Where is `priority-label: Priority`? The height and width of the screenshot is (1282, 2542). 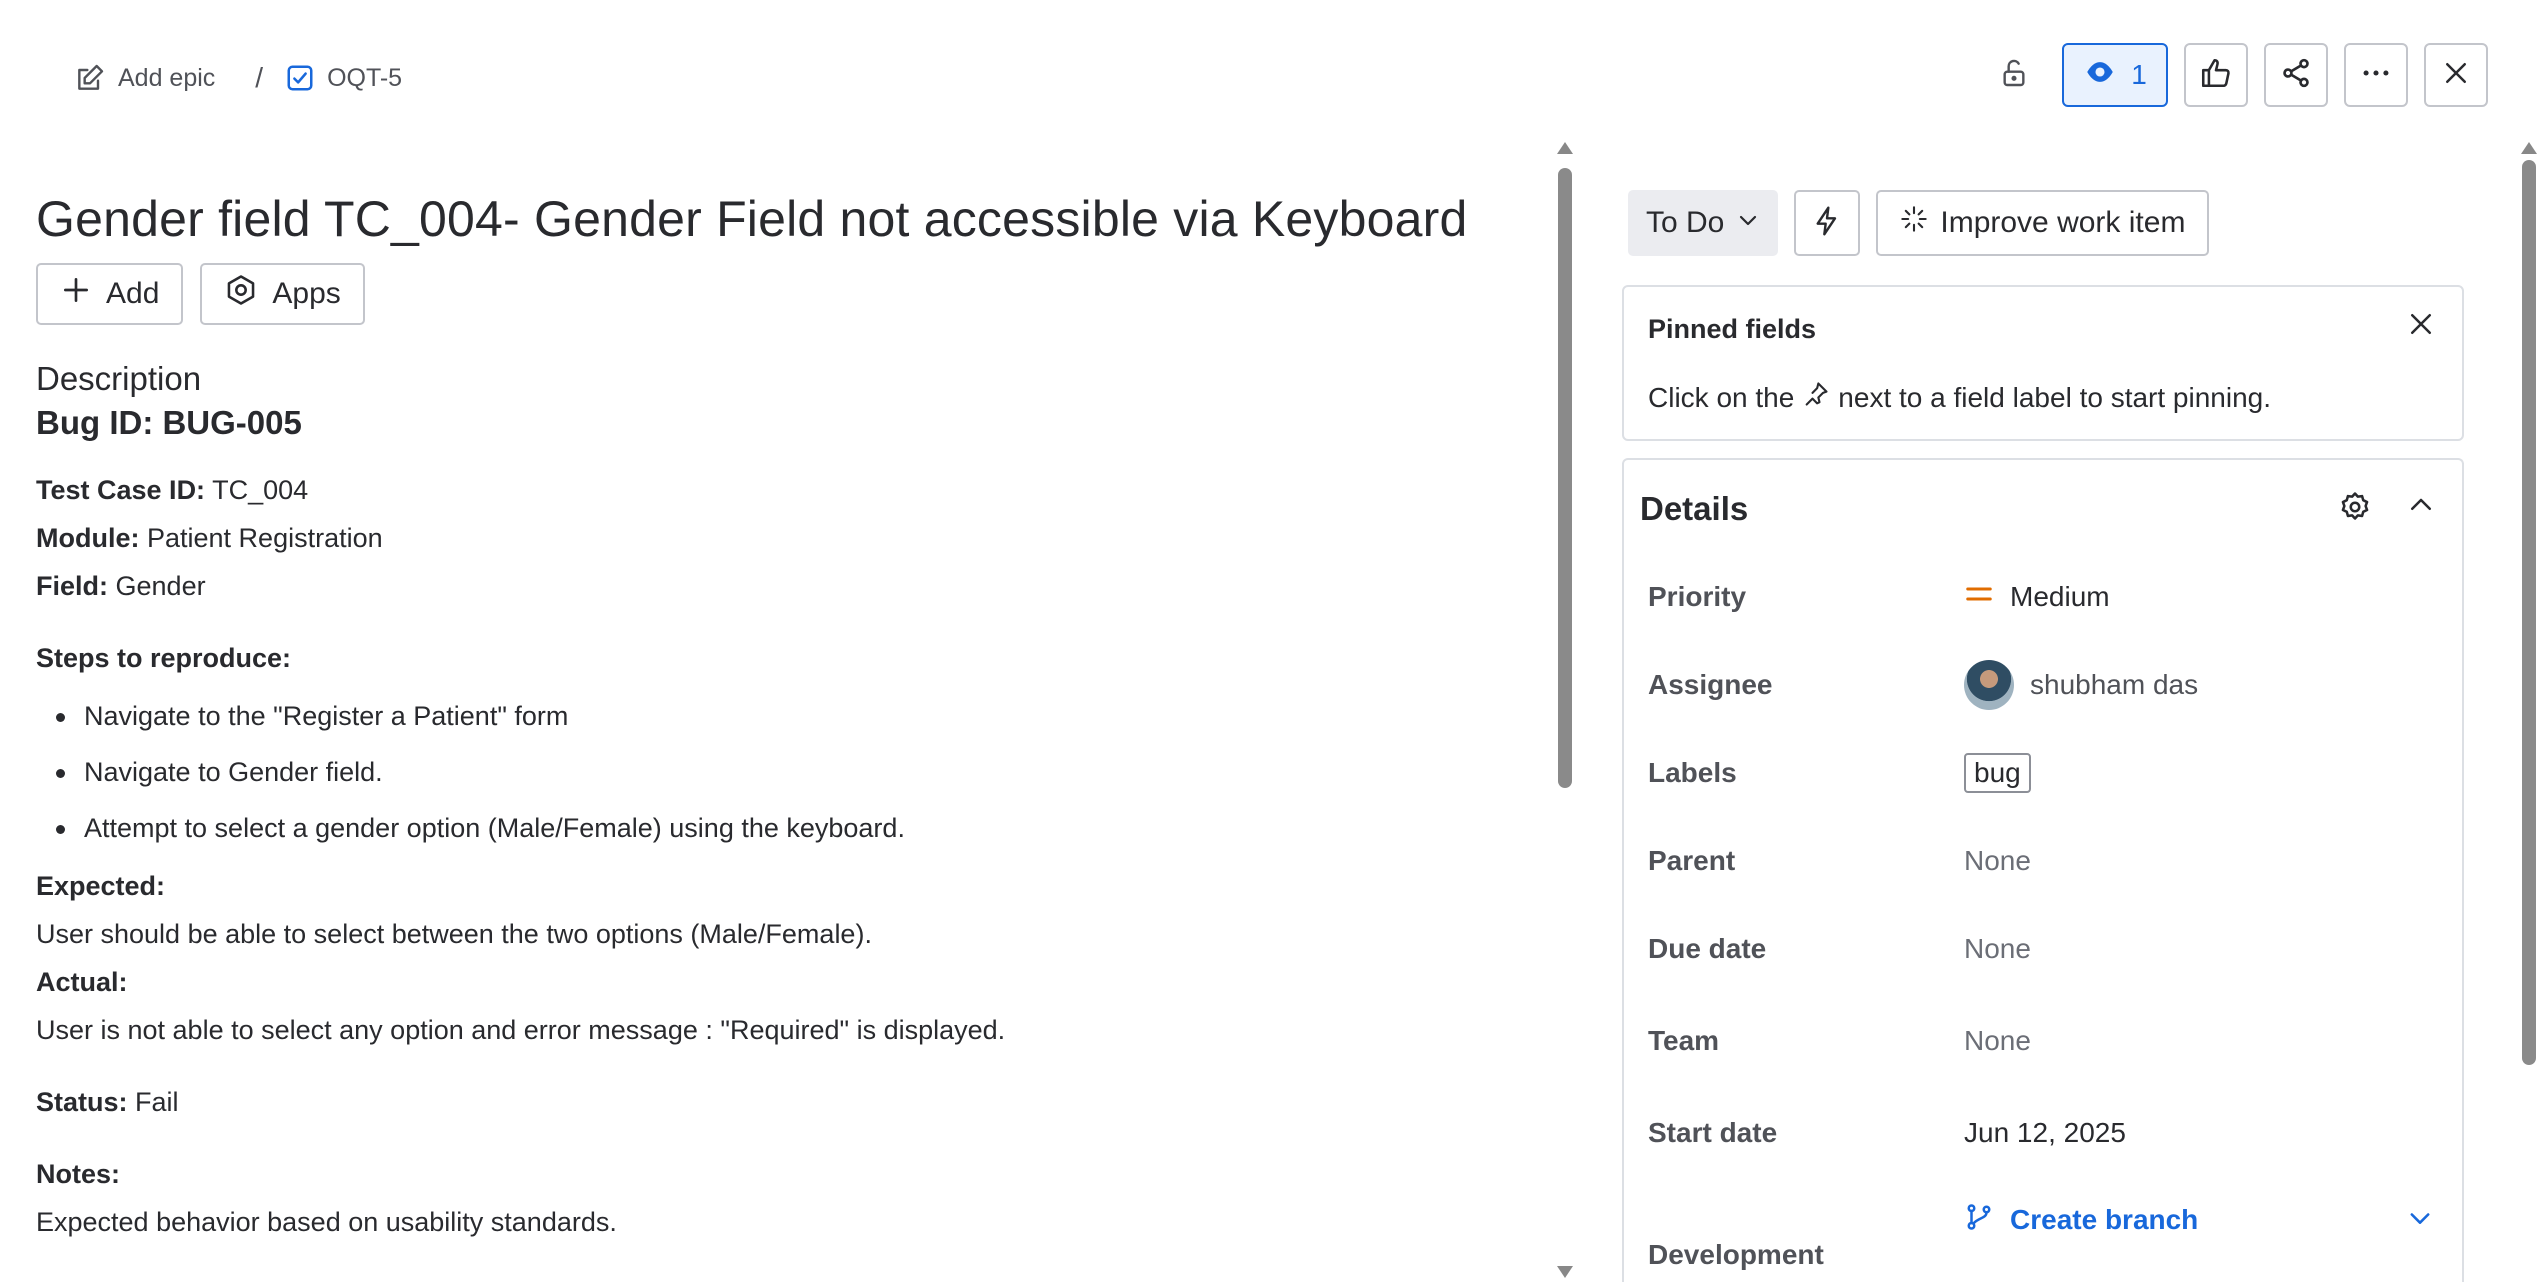 priority-label: Priority is located at coordinates (1697, 596).